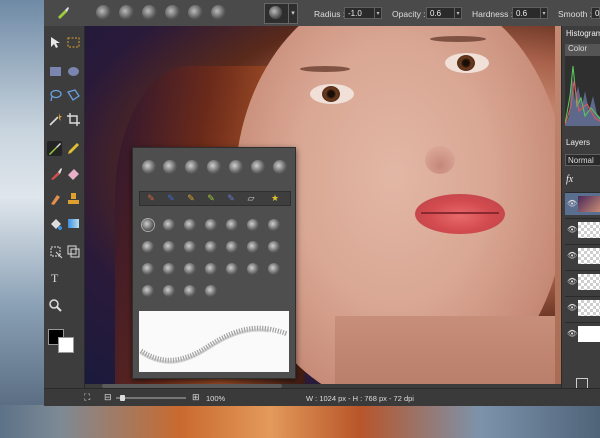  What do you see at coordinates (171, 198) in the screenshot?
I see `brush-category-pen-icon: ✎` at bounding box center [171, 198].